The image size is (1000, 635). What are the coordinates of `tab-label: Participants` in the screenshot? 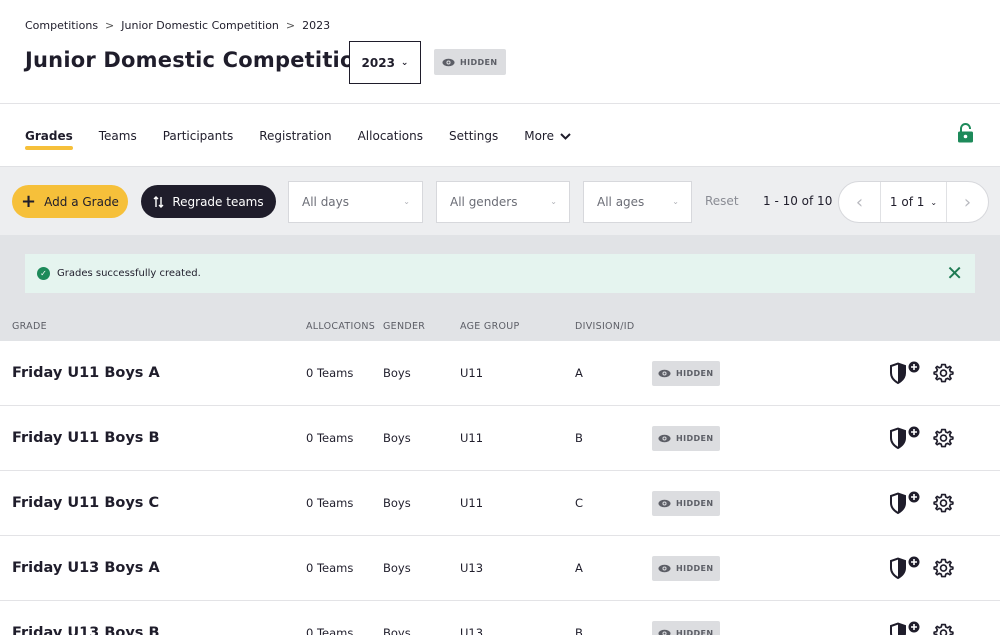 It's located at (198, 136).